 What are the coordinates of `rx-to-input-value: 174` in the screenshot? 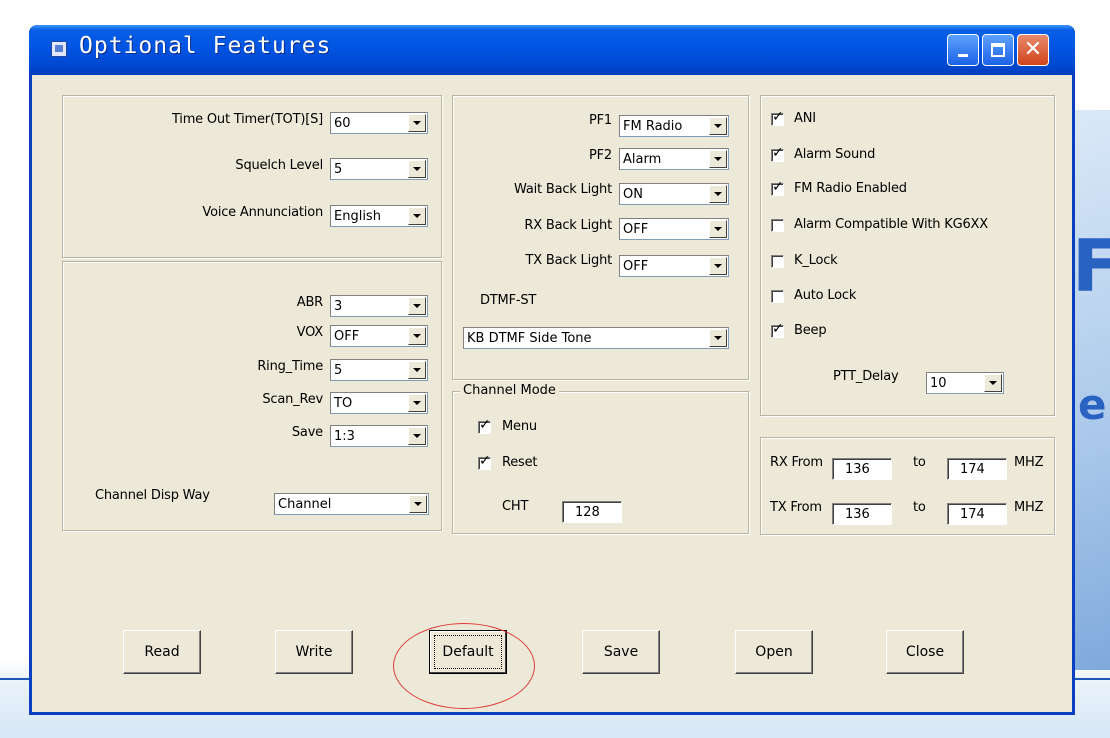 It's located at (972, 469).